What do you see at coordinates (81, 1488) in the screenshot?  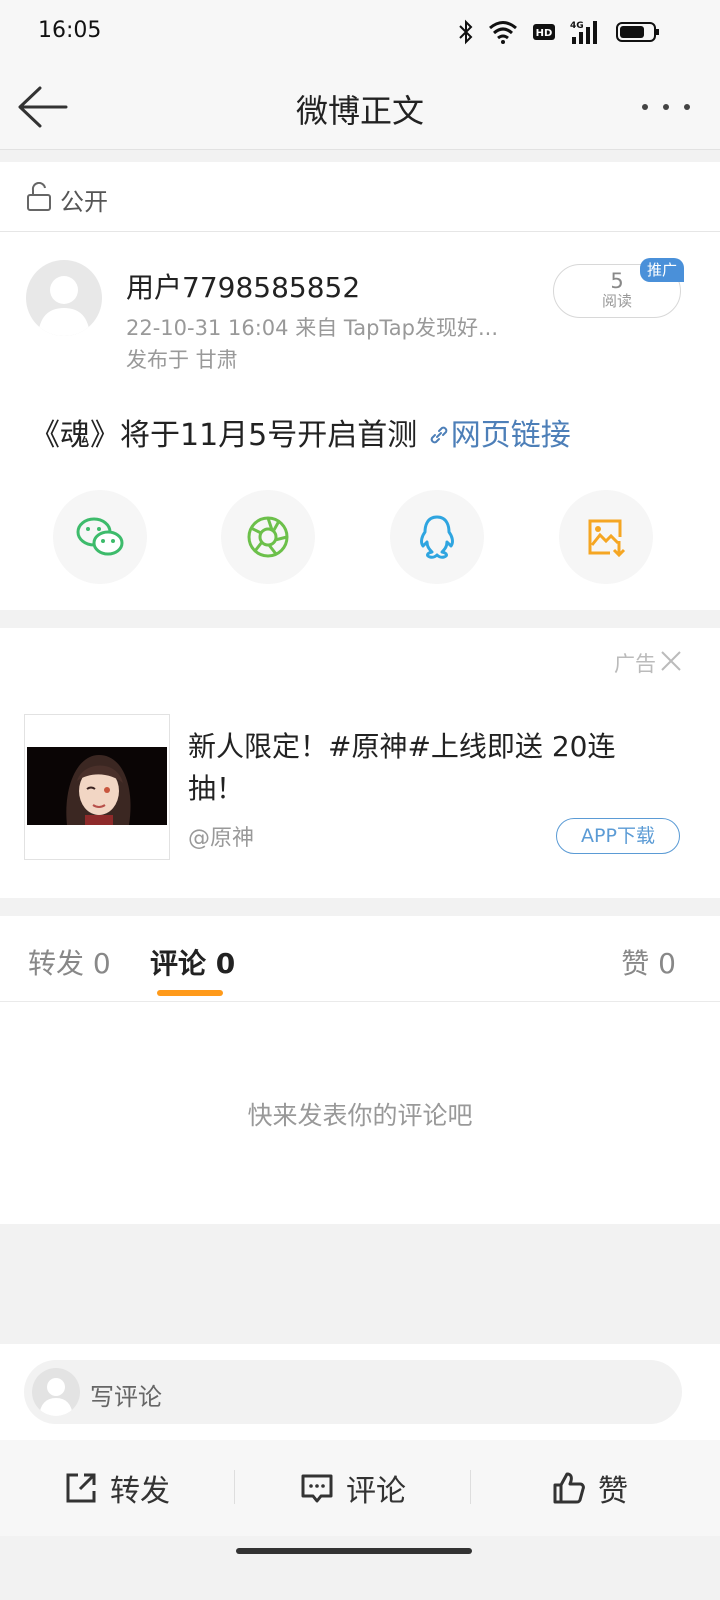 I see `repost-icon` at bounding box center [81, 1488].